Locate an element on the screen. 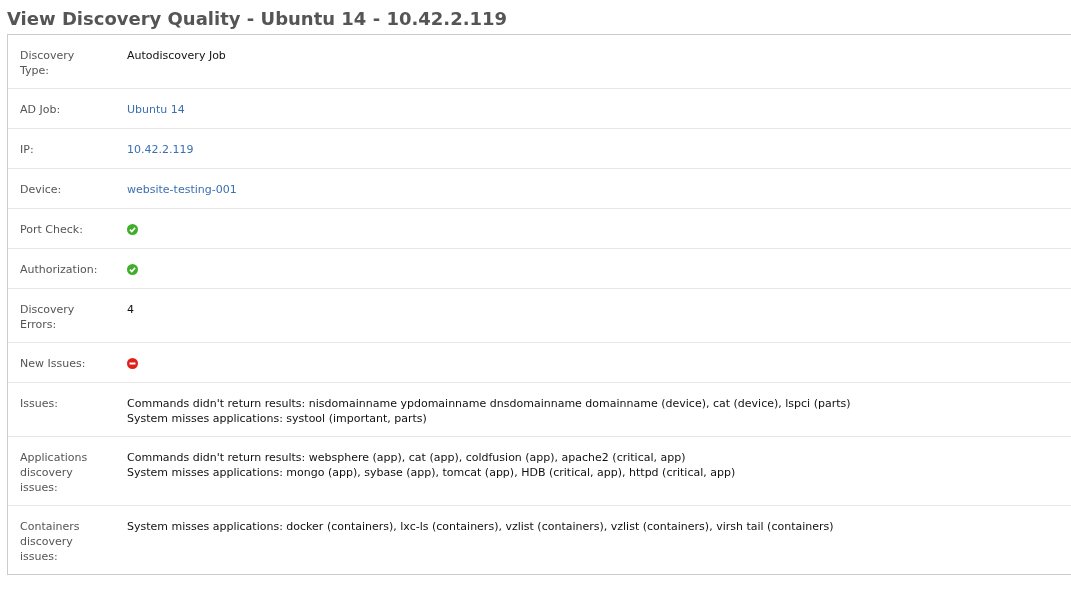 This screenshot has height=592, width=1071. field-value: Autodiscovery Job is located at coordinates (176, 55).